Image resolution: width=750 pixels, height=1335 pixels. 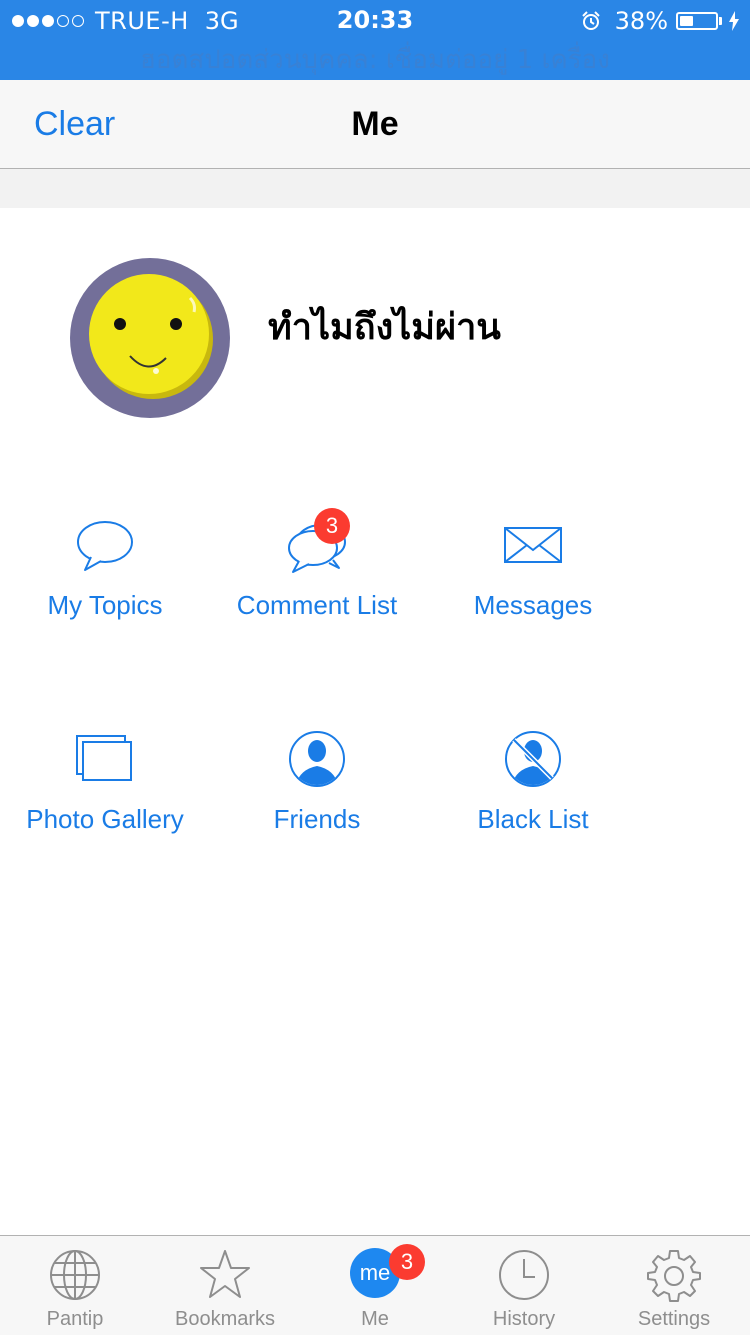 What do you see at coordinates (641, 21) in the screenshot?
I see `battery-percent: 38%` at bounding box center [641, 21].